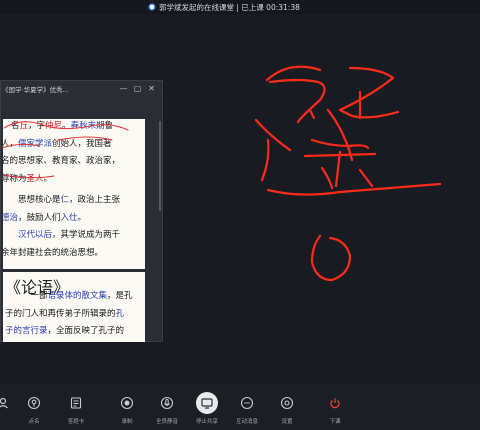 The height and width of the screenshot is (430, 480). Describe the element at coordinates (166, 422) in the screenshot. I see `mute-all-tool-label: 全员静音` at that location.